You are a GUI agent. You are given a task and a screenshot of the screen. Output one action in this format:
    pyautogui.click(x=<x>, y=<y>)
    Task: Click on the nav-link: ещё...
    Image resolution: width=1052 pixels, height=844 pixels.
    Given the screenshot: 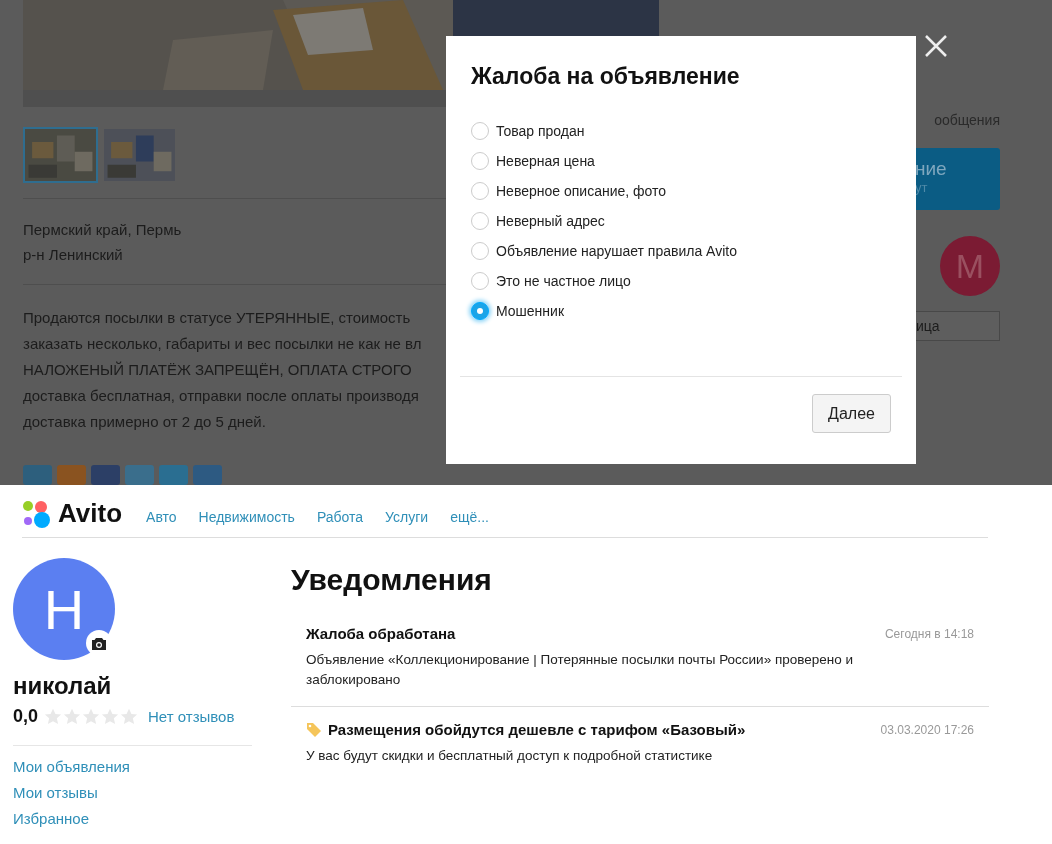 What is the action you would take?
    pyautogui.click(x=469, y=516)
    